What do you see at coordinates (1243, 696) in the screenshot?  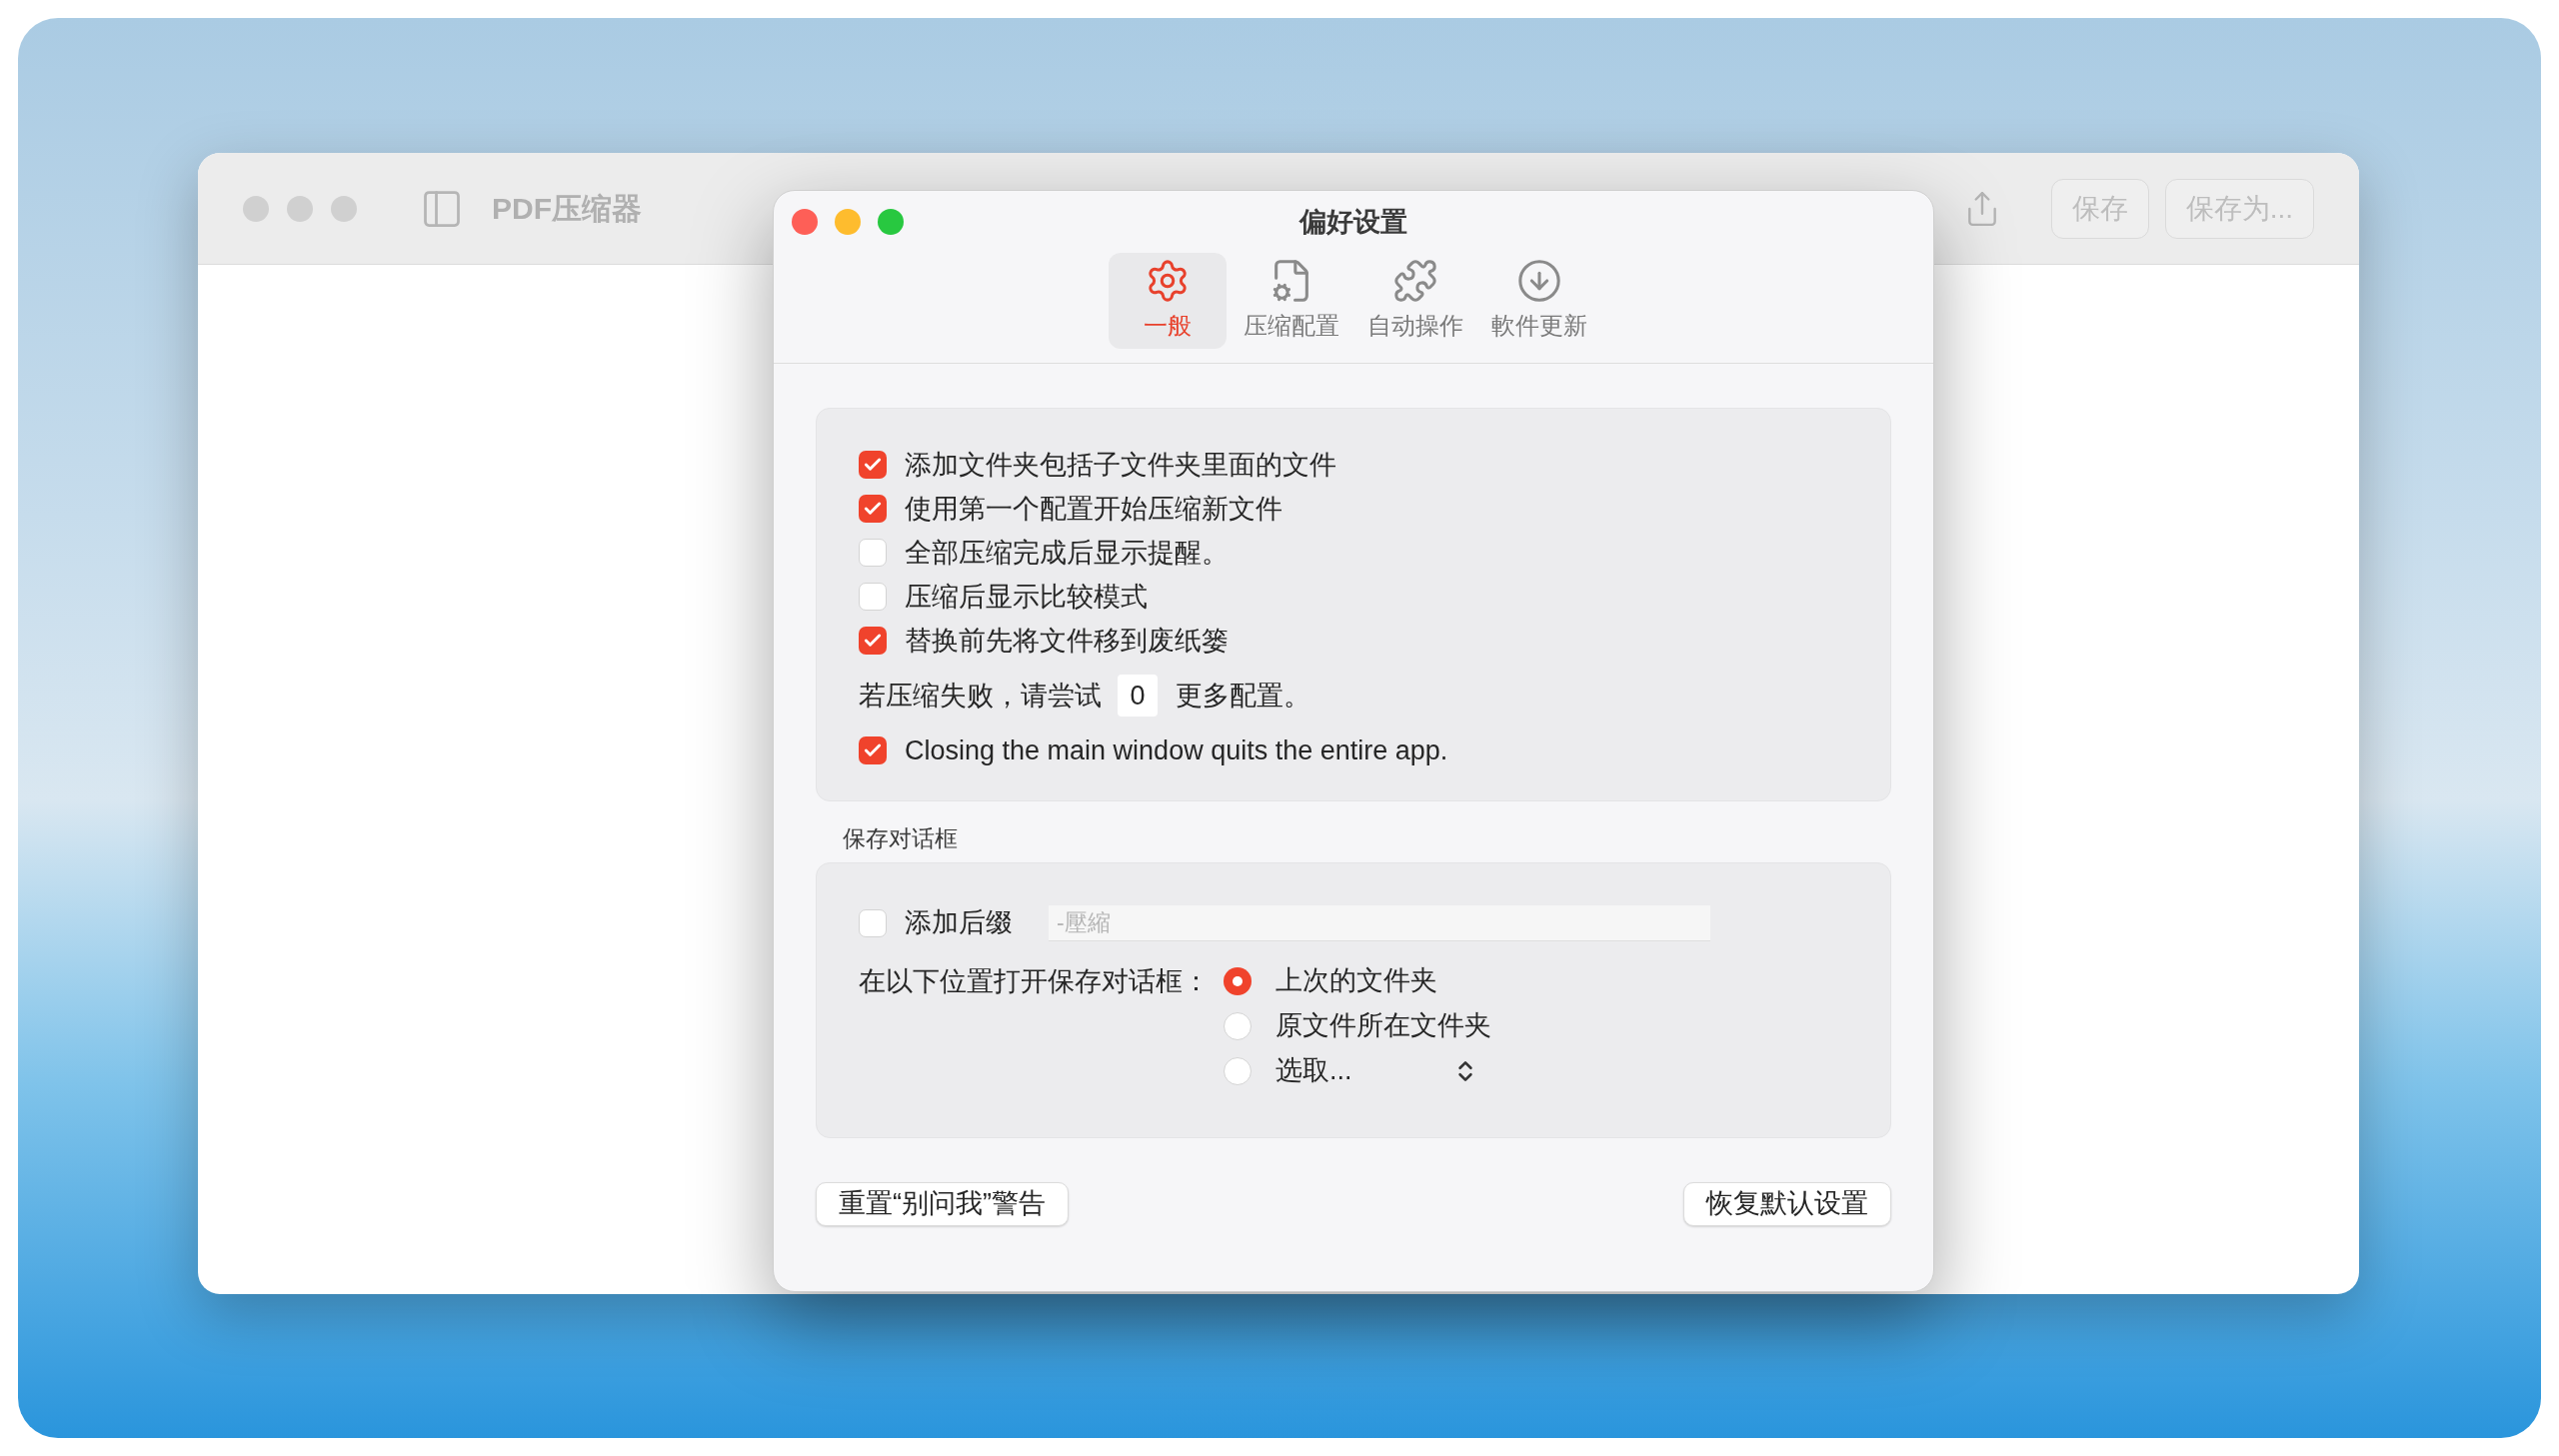 I see `option-label: 更多配置。` at bounding box center [1243, 696].